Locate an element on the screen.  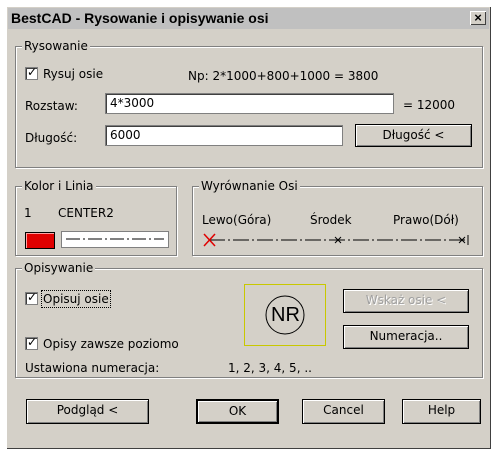
group-kolor-linia: Kolor i Linia 1 CENTER2 is located at coordinates (96, 217).